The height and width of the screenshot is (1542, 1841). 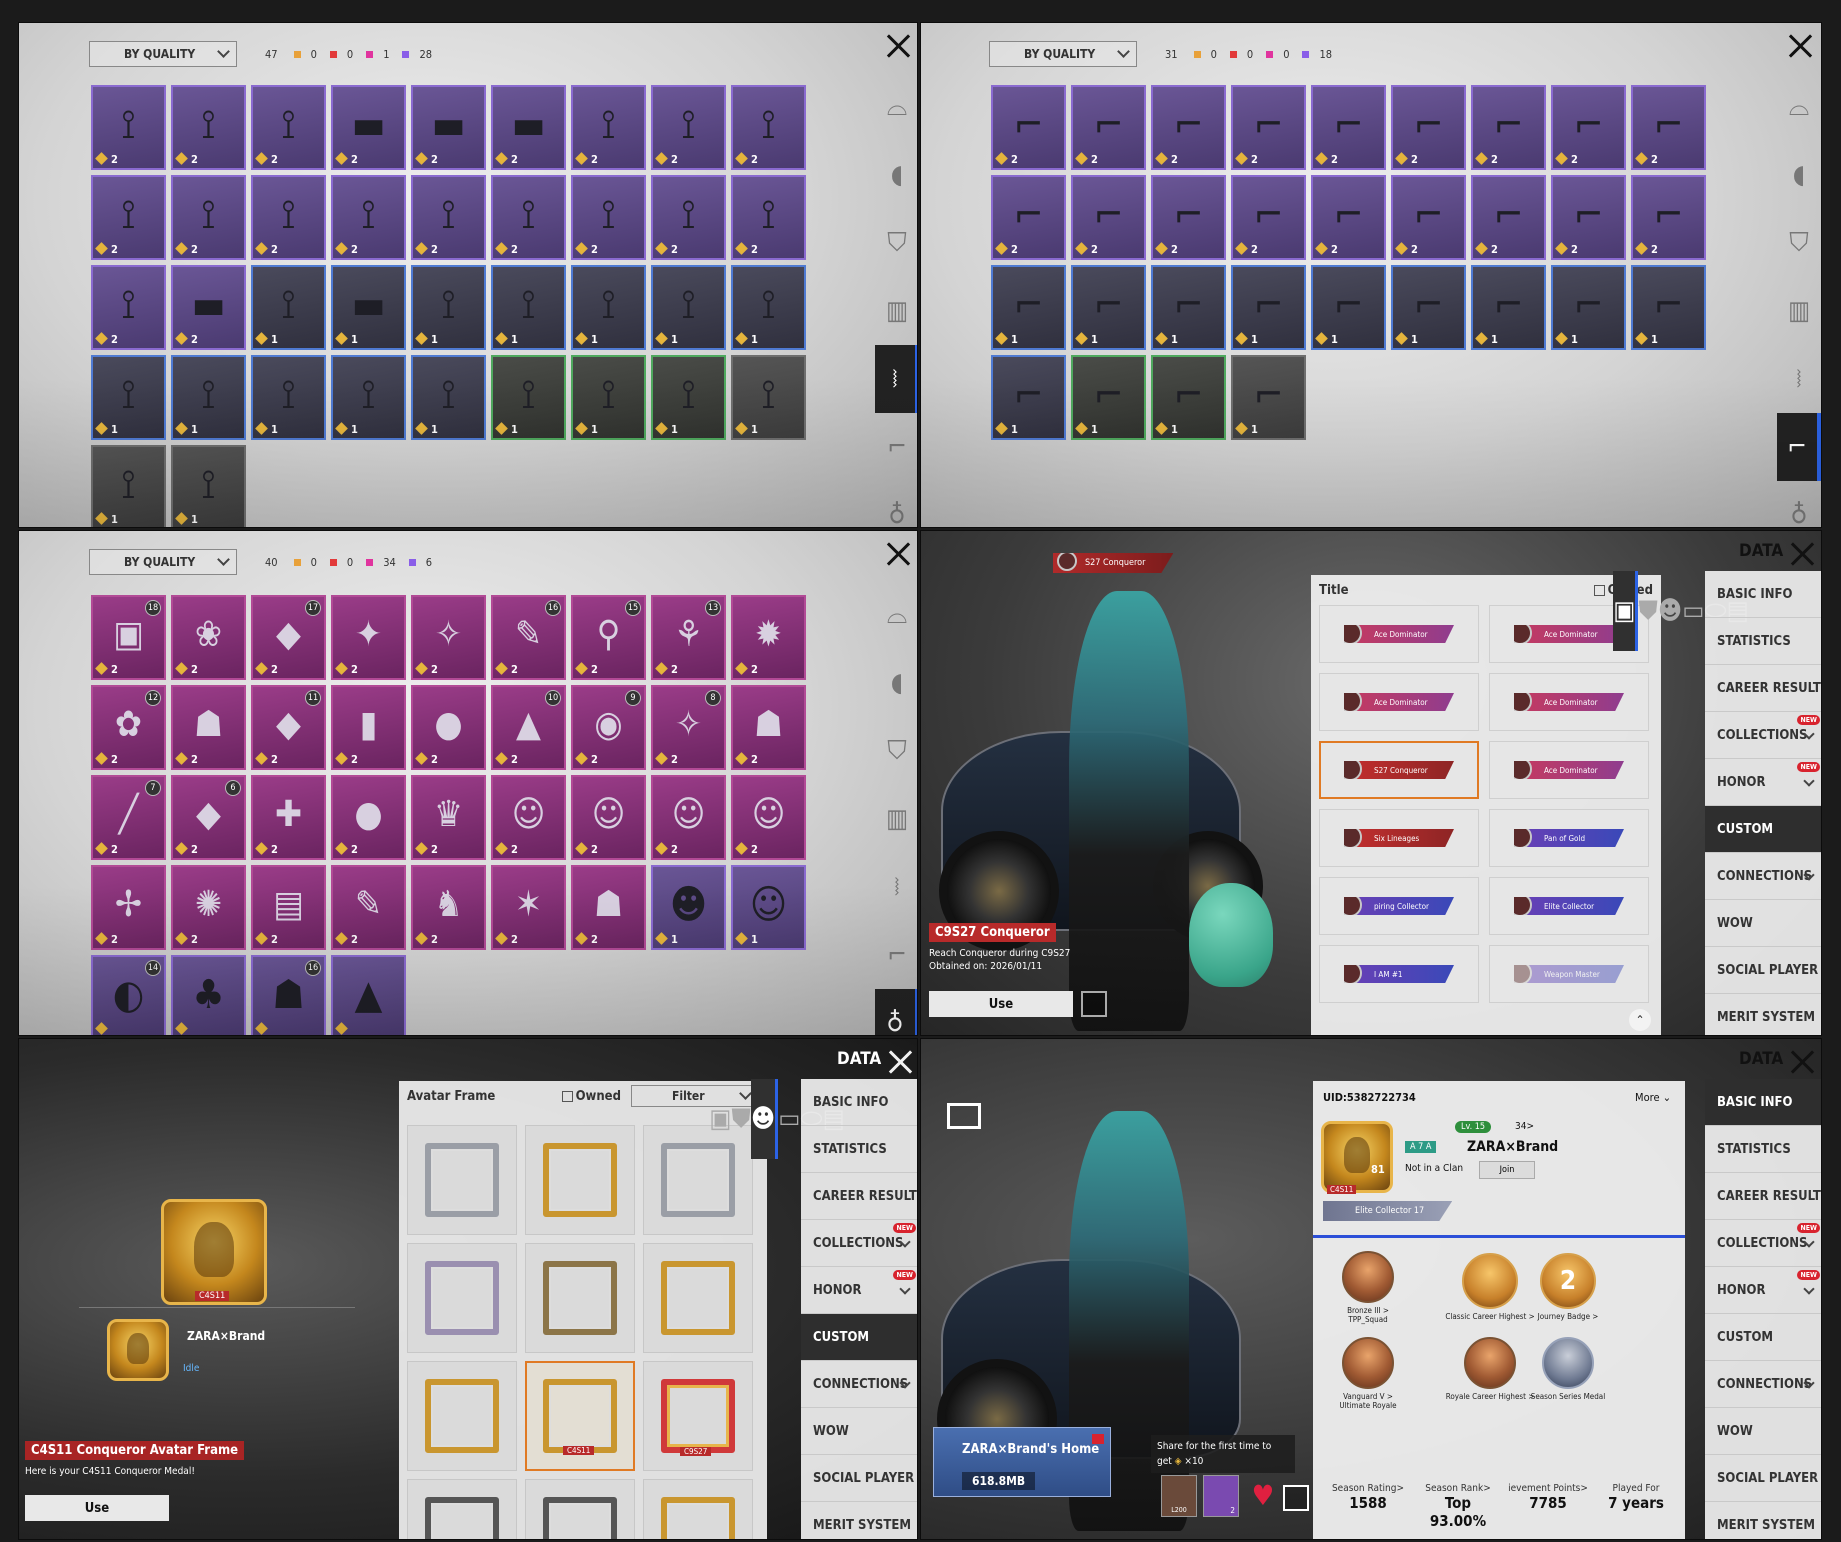 What do you see at coordinates (128, 817) in the screenshot?
I see `inventory-item: ╱ 2 7` at bounding box center [128, 817].